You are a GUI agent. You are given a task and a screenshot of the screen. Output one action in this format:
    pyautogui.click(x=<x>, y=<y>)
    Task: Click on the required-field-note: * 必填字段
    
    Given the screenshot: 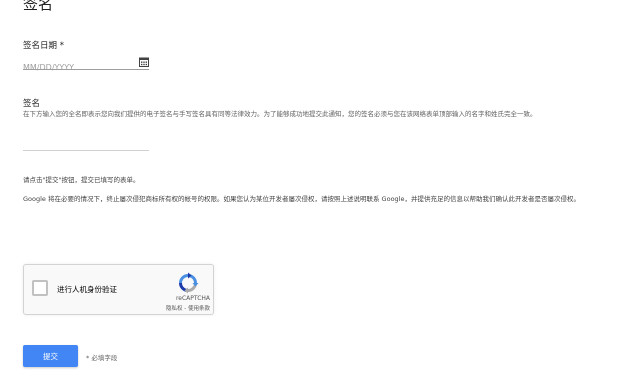 What is the action you would take?
    pyautogui.click(x=102, y=358)
    